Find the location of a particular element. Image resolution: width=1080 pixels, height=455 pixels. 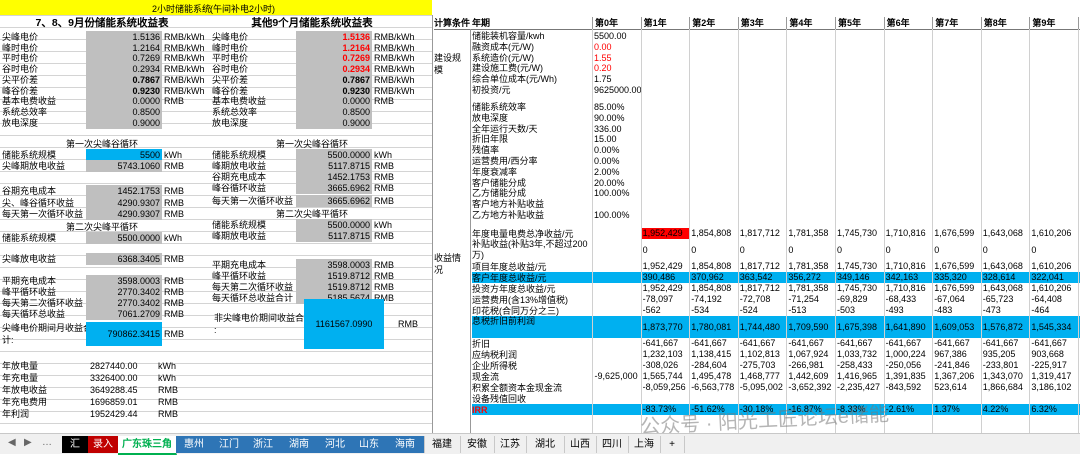

row-value: 0.9000 is located at coordinates (334, 122).